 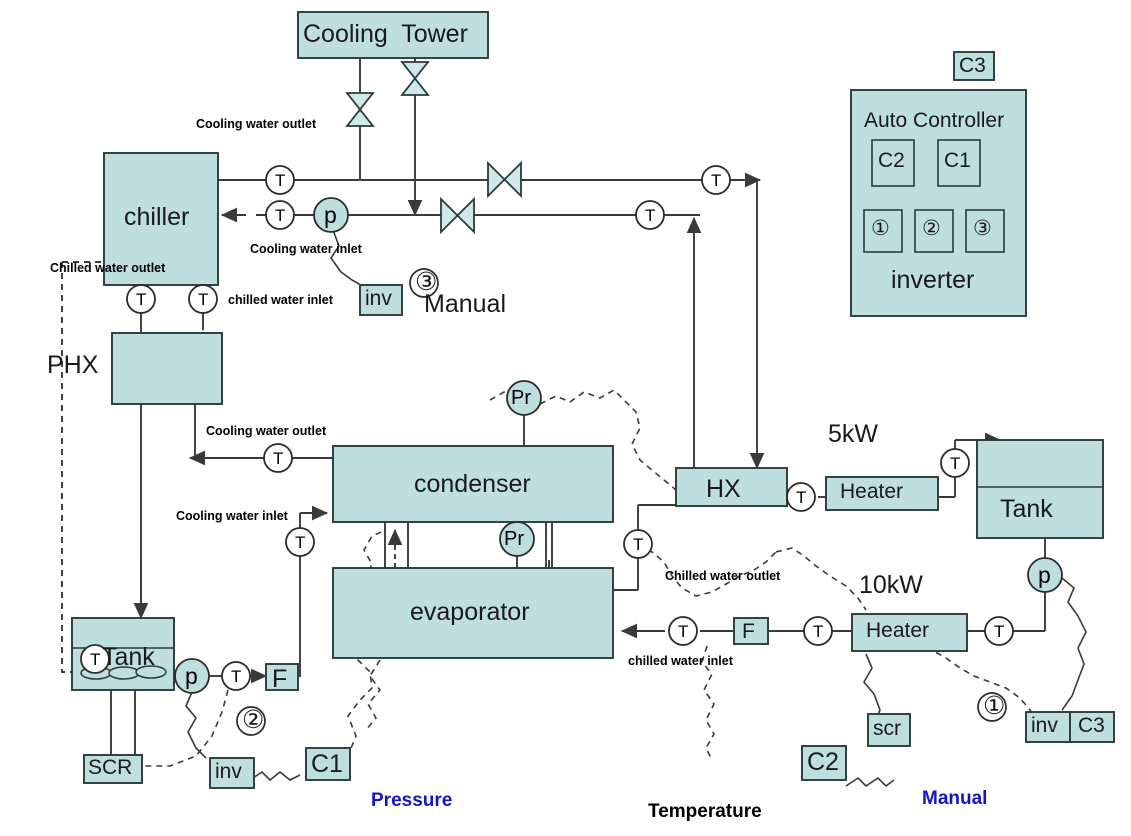 What do you see at coordinates (228, 771) in the screenshot?
I see `label-inv-left: inv` at bounding box center [228, 771].